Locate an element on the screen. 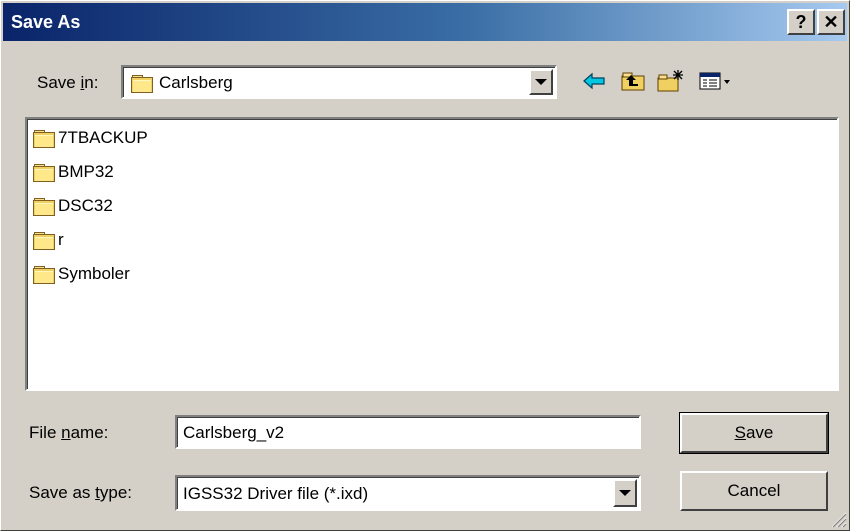 Image resolution: width=850 pixels, height=531 pixels. save-in-label: Save in: is located at coordinates (68, 82).